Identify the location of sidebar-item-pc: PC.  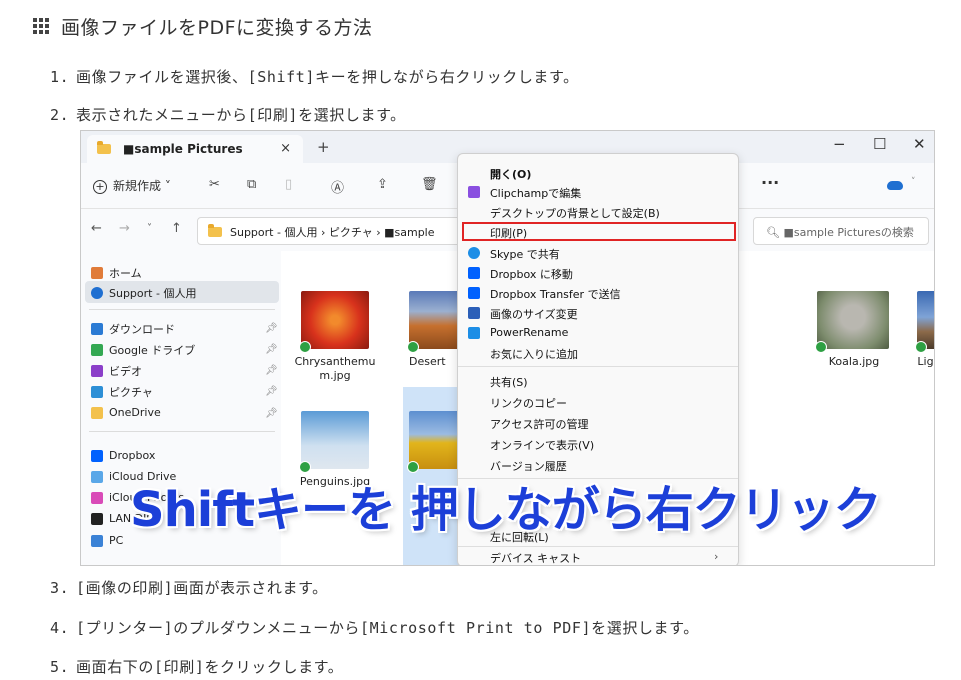
(107, 540).